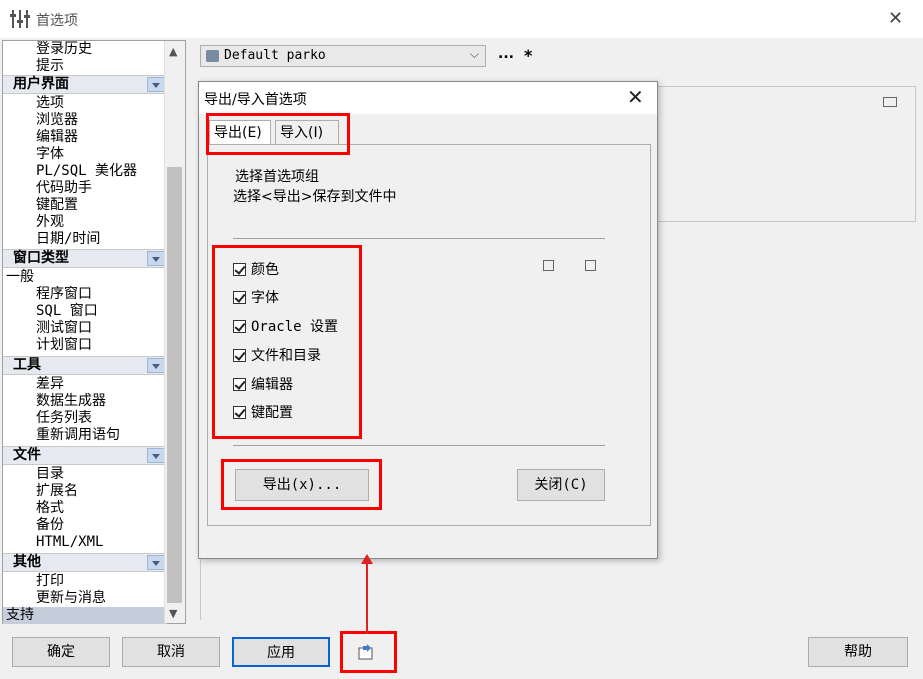 The image size is (923, 679). I want to click on apply-button: 应用, so click(281, 652).